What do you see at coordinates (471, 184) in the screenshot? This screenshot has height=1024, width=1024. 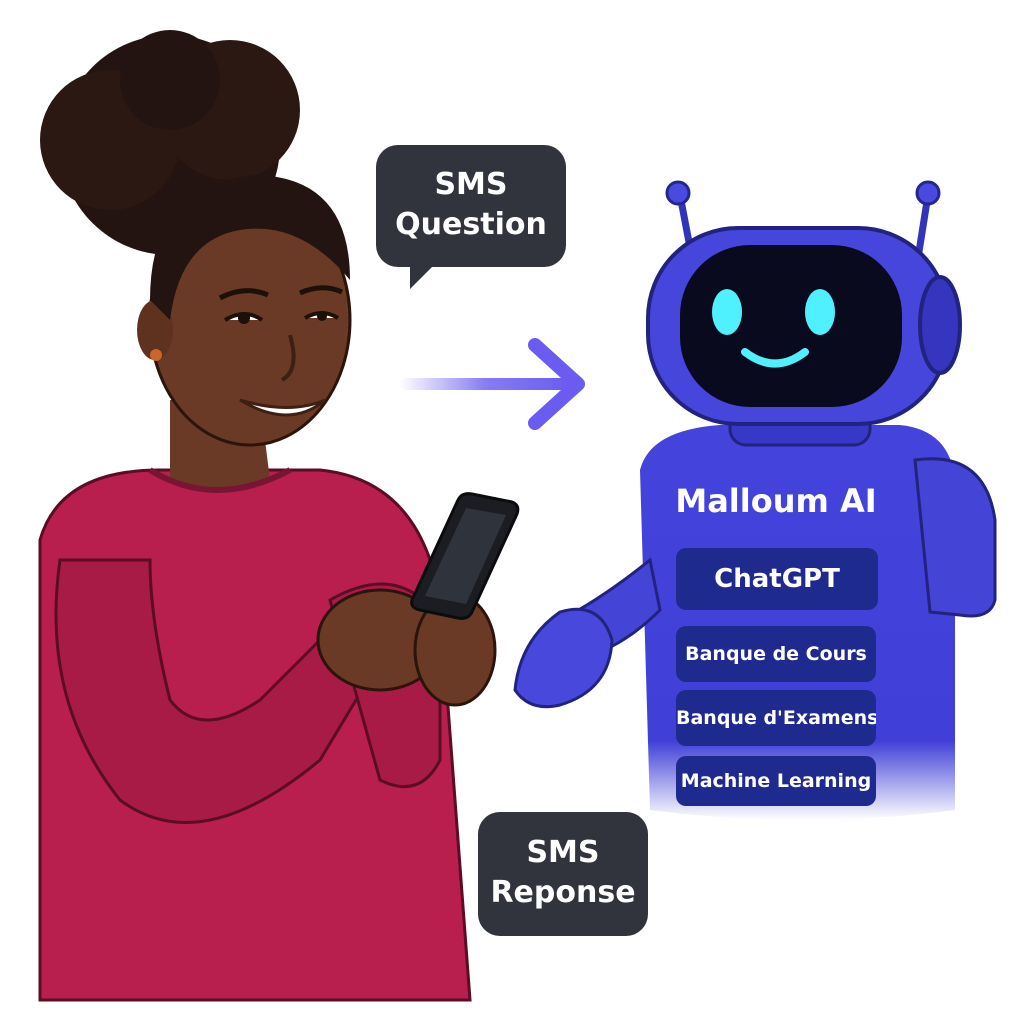 I see `bubble-question-line-1: SMS` at bounding box center [471, 184].